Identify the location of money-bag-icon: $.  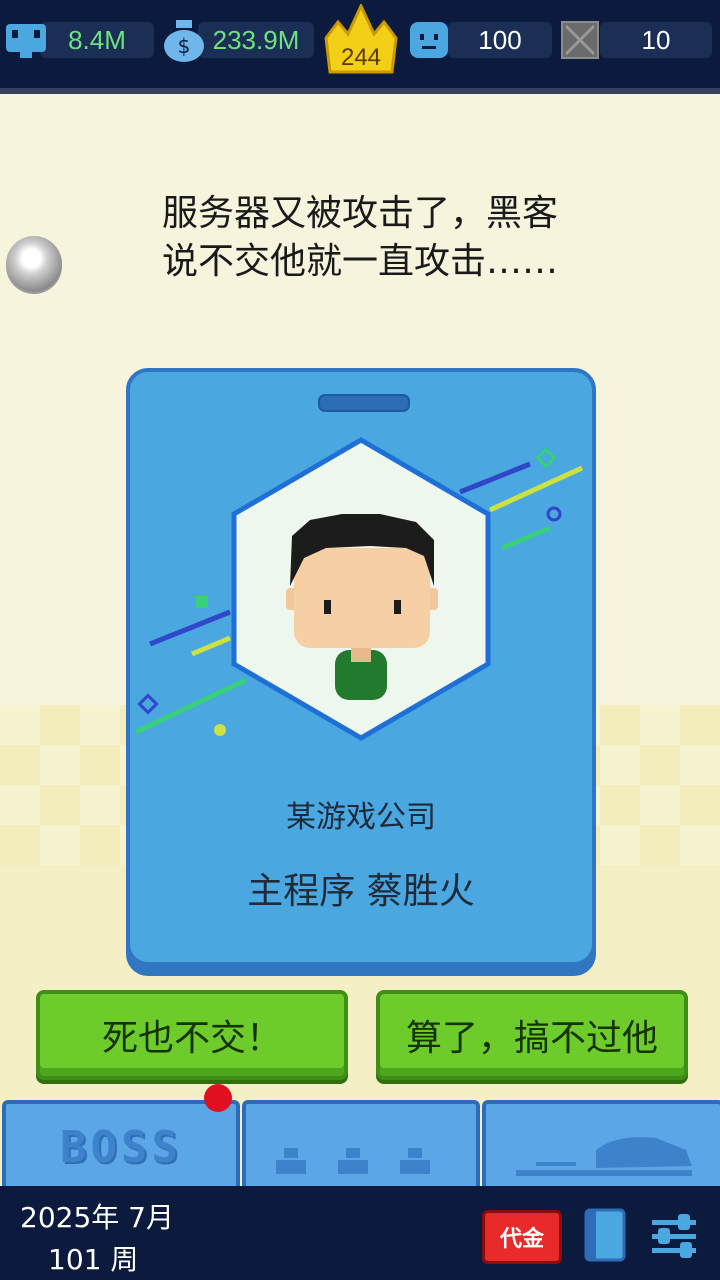
(184, 41).